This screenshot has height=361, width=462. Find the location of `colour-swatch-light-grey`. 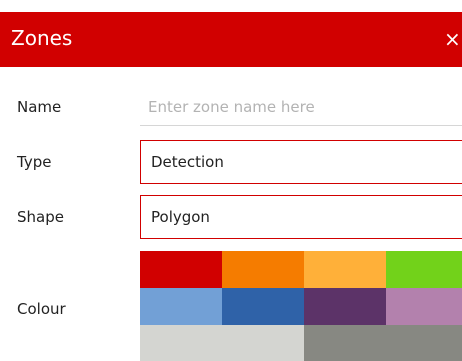

colour-swatch-light-grey is located at coordinates (222, 343).